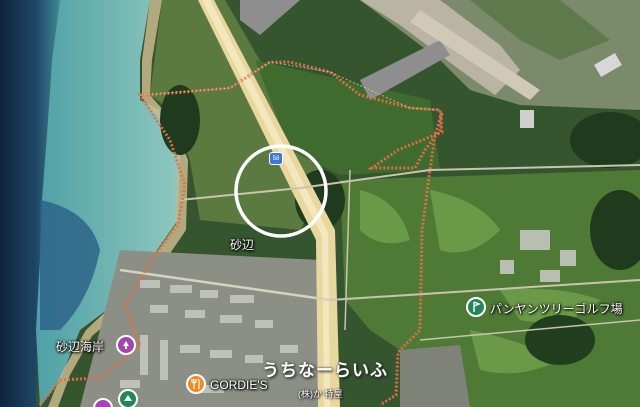 Image resolution: width=640 pixels, height=407 pixels. What do you see at coordinates (320, 394) in the screenshot?
I see `watermark-subtitle: (株)か 特屋` at bounding box center [320, 394].